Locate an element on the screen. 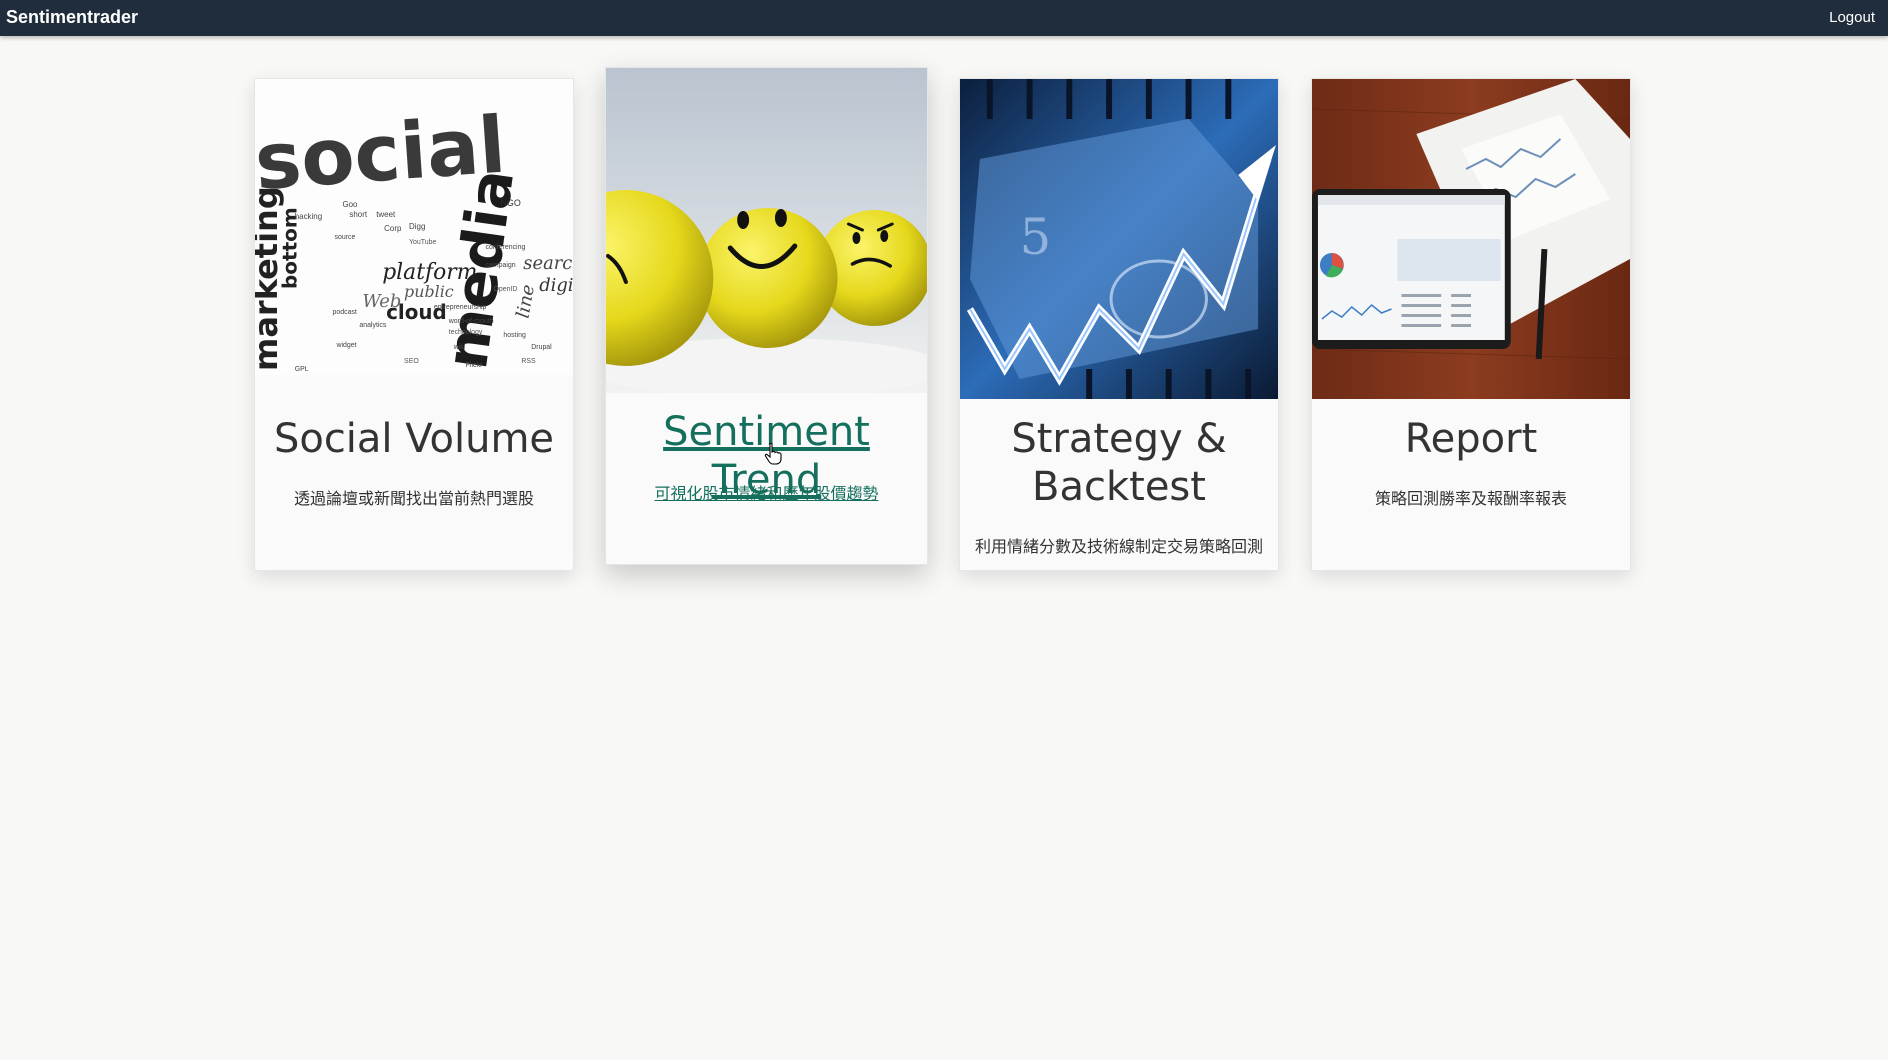 This screenshot has width=1888, height=1060. word-cloud-medium-6: digit is located at coordinates (556, 285).